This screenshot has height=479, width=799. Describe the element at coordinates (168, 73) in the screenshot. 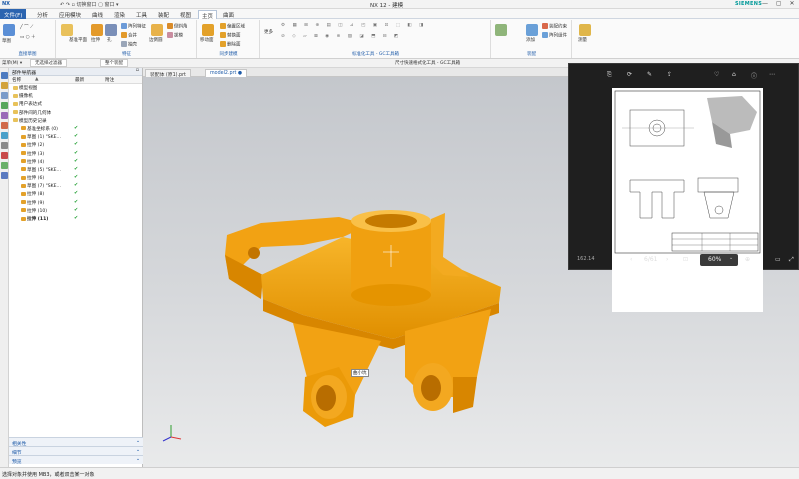

I see `doc-tab-assembly: 装配体 (原1).prt` at that location.